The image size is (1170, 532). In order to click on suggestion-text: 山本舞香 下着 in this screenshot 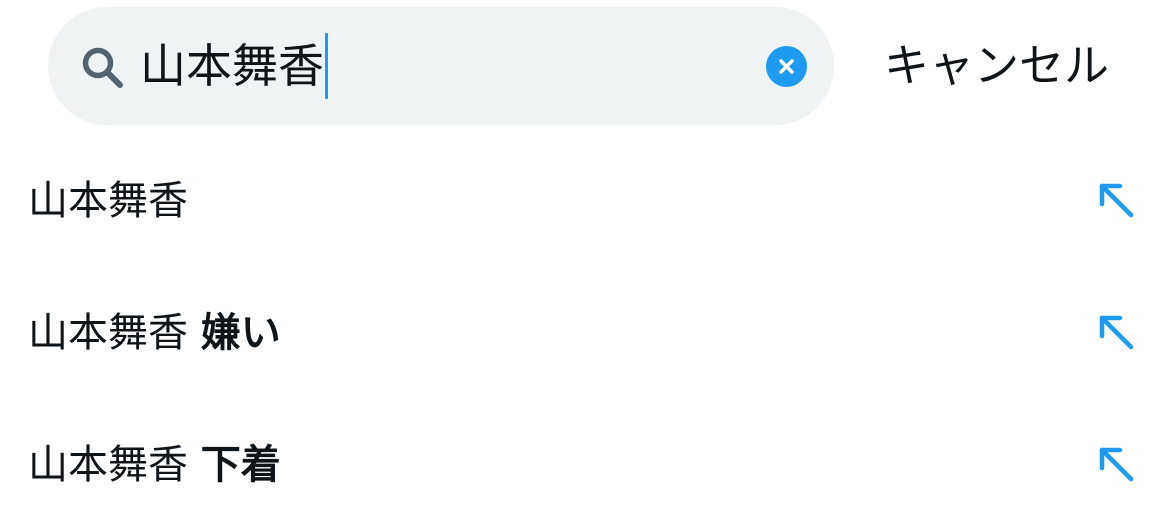, I will do `click(154, 465)`.